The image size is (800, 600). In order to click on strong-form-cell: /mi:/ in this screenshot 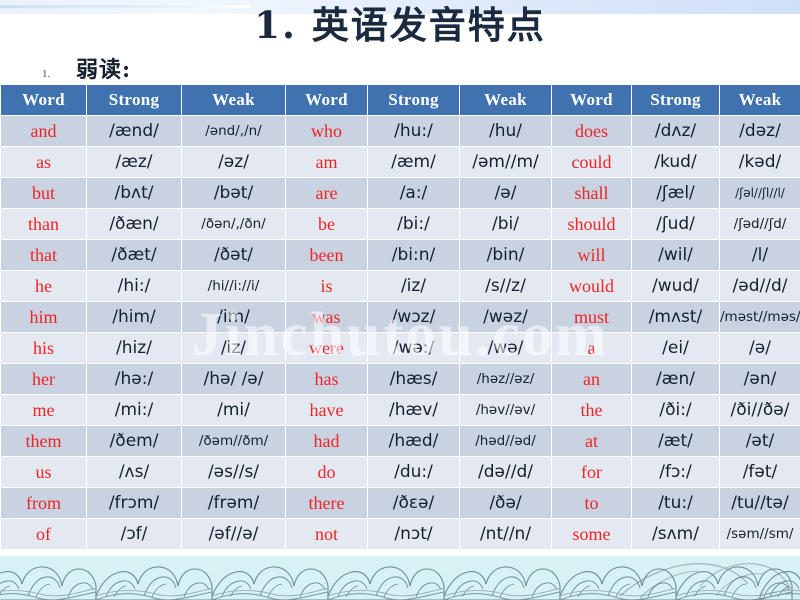, I will do `click(134, 410)`.